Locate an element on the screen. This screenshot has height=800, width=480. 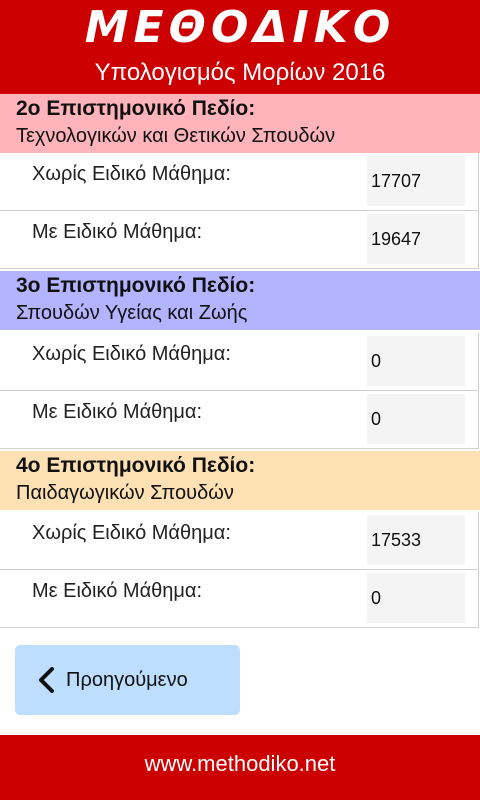
section-subtitle: Τεχνολογικών και Θετικών Σπουδών is located at coordinates (176, 136).